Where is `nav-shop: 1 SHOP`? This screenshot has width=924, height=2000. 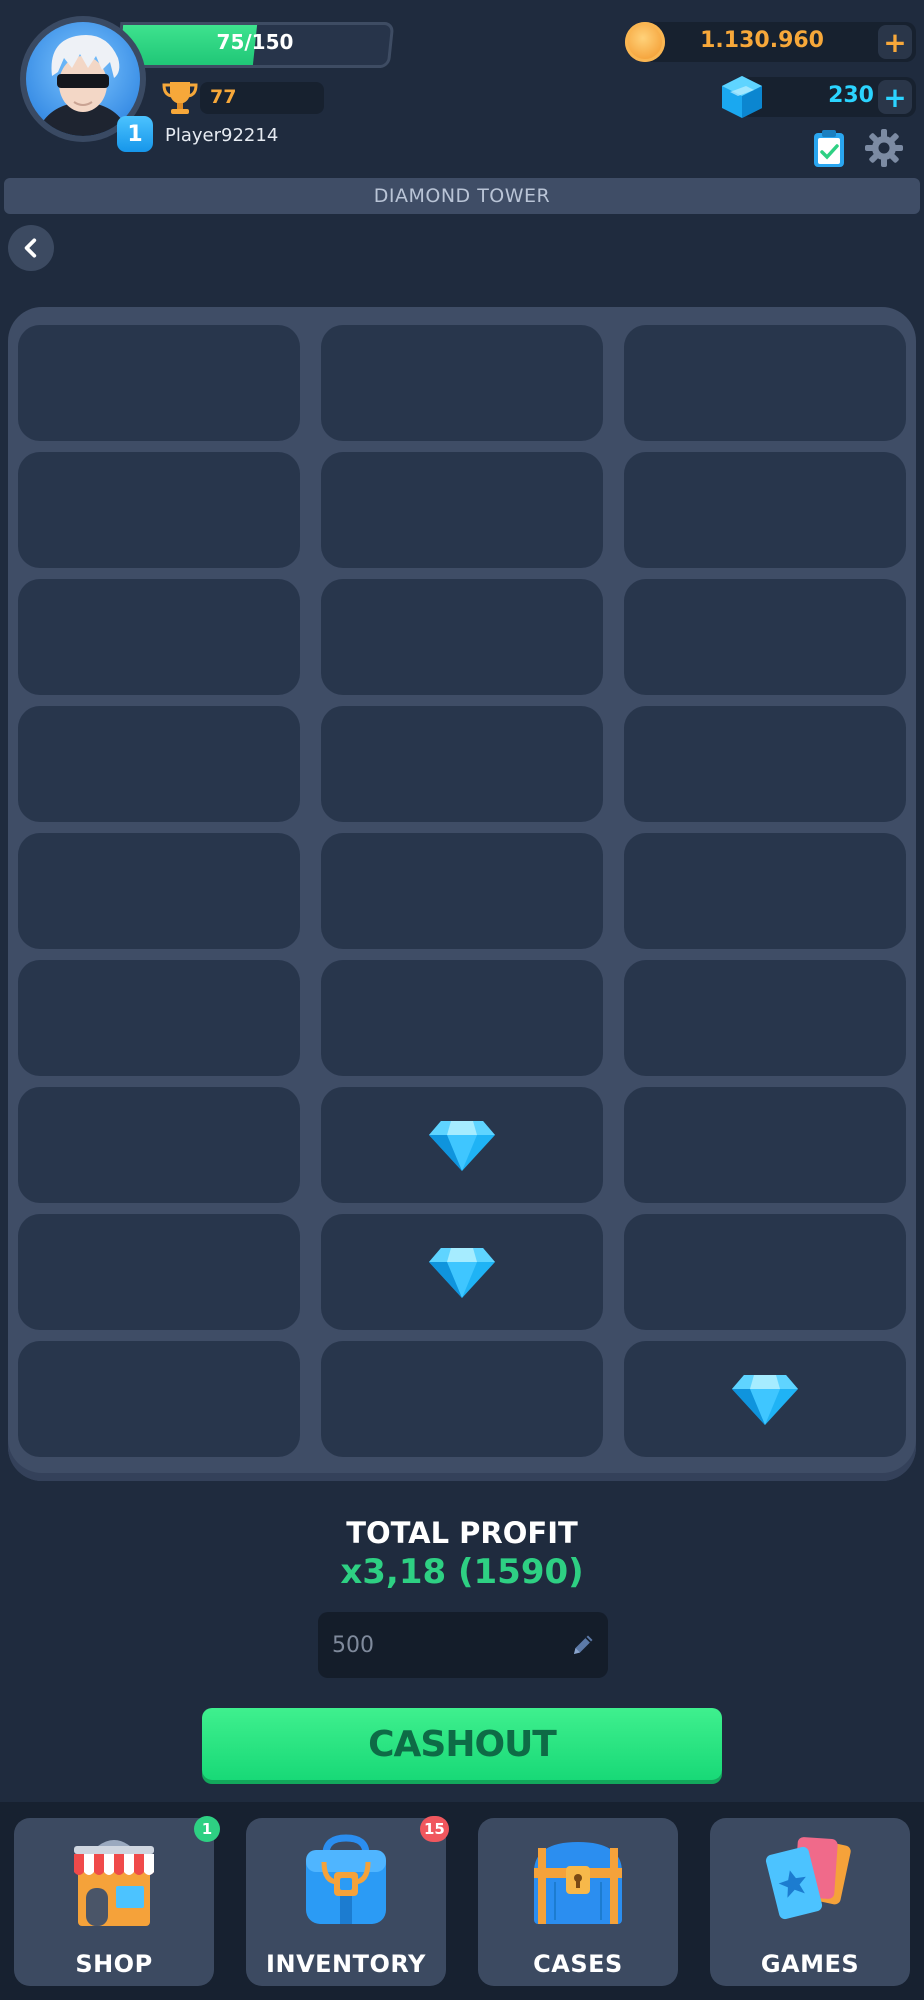 nav-shop: 1 SHOP is located at coordinates (117, 1901).